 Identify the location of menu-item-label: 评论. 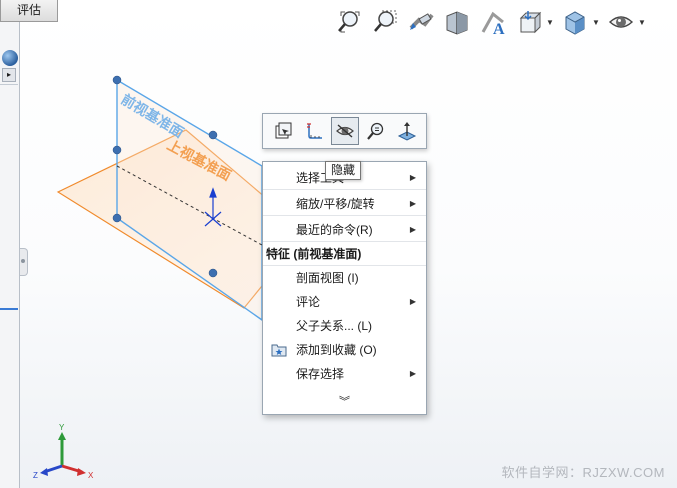
(308, 302).